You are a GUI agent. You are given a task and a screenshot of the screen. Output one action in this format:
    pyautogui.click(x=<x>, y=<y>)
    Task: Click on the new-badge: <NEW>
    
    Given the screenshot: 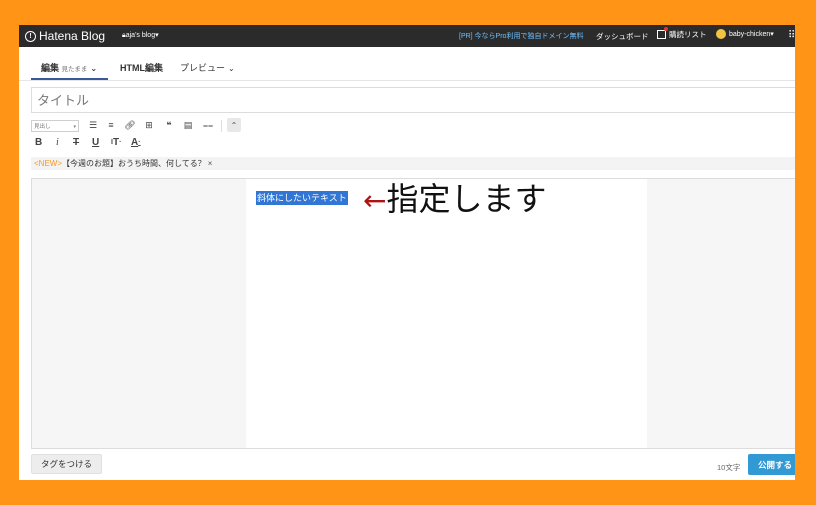 What is the action you would take?
    pyautogui.click(x=48, y=163)
    